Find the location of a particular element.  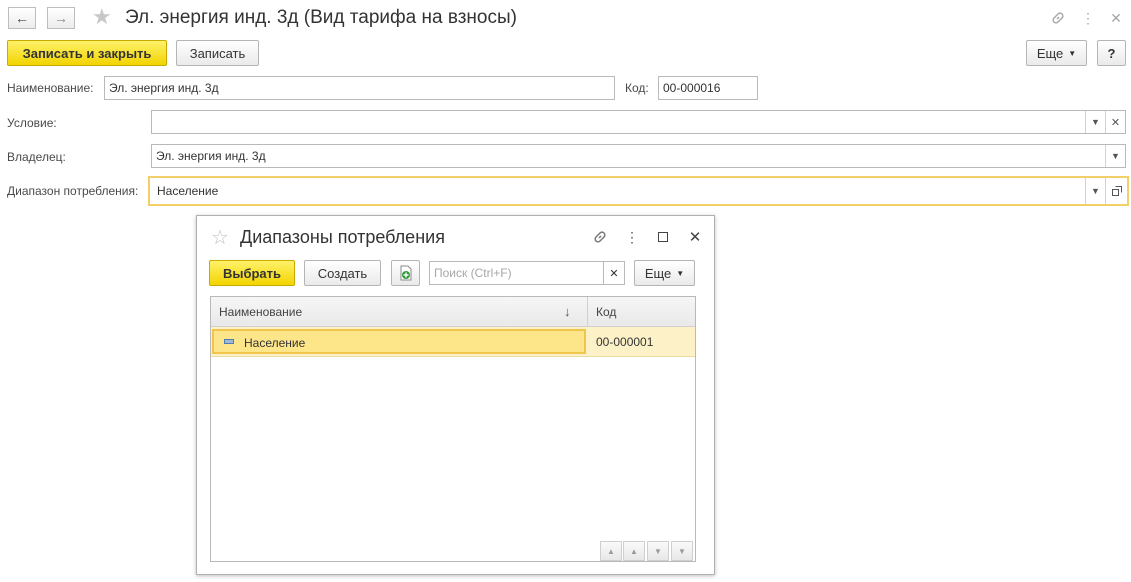

favorite-star-icon: ★ is located at coordinates (102, 17).